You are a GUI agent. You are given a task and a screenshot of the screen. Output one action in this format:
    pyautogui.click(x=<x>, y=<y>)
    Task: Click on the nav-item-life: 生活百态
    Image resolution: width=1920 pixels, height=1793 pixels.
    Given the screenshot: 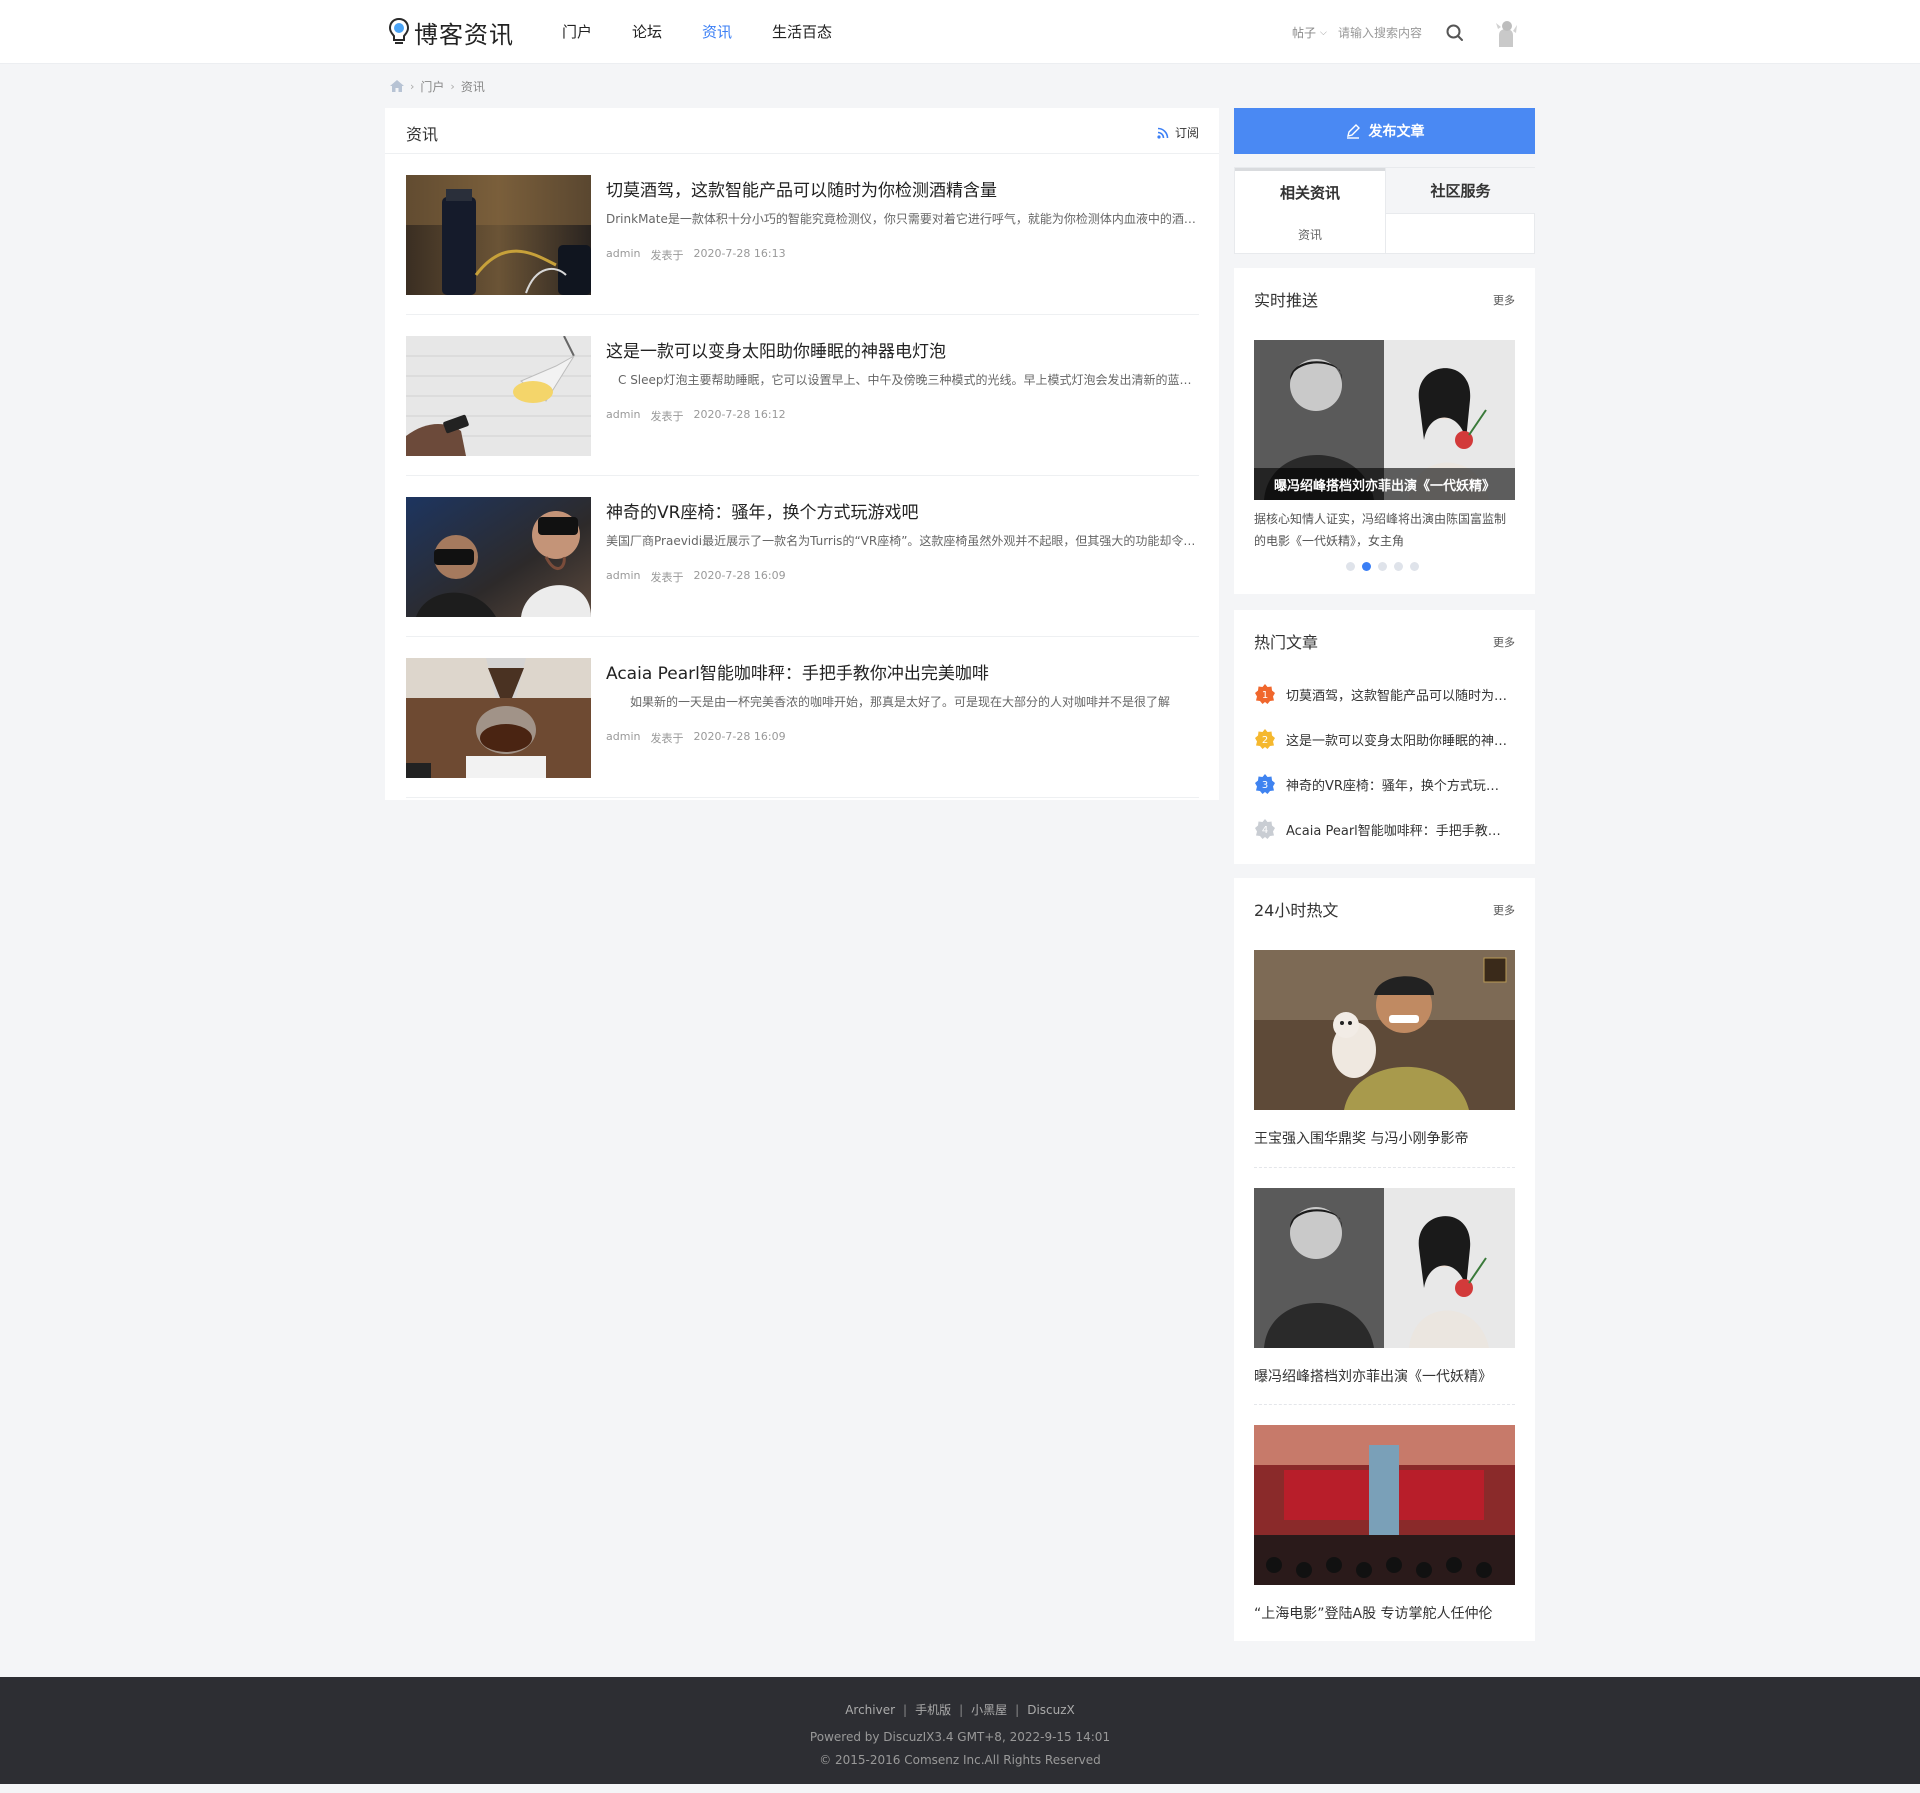 What is the action you would take?
    pyautogui.click(x=802, y=32)
    